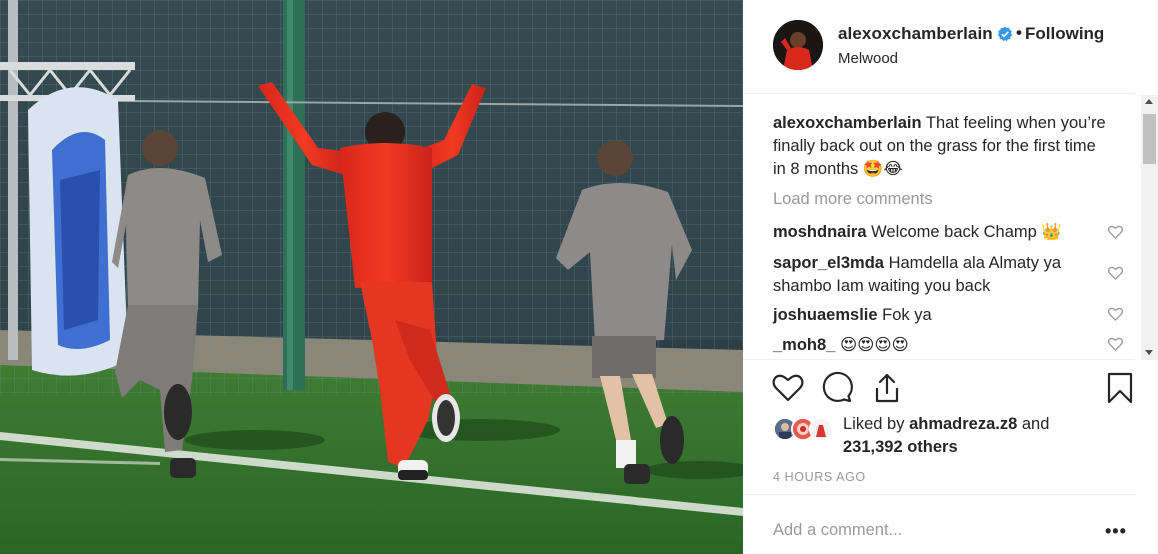  What do you see at coordinates (847, 123) in the screenshot?
I see `caption-username: alexoxchamberlain` at bounding box center [847, 123].